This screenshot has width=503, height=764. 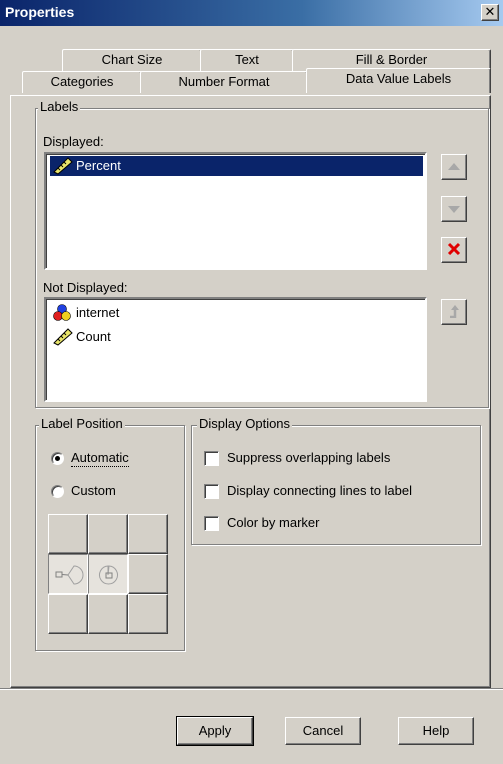 I want to click on position-cell-left, so click(x=68, y=574).